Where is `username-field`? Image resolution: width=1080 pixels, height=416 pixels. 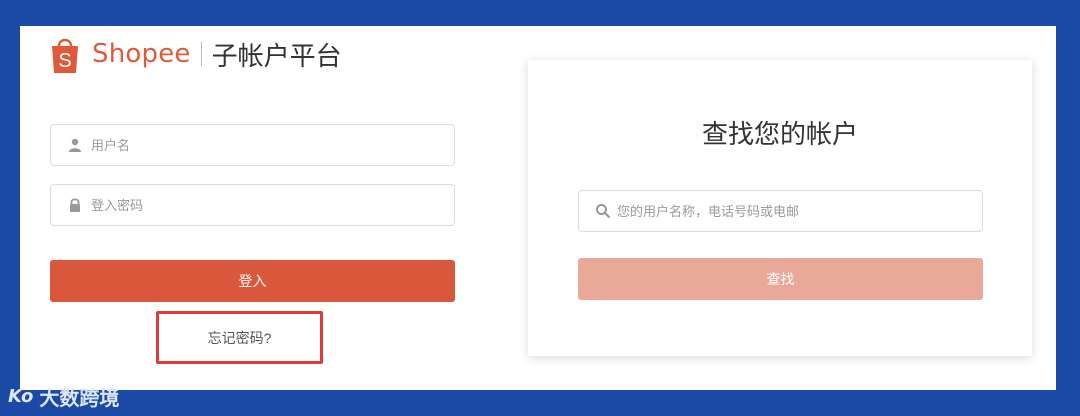
username-field is located at coordinates (252, 145).